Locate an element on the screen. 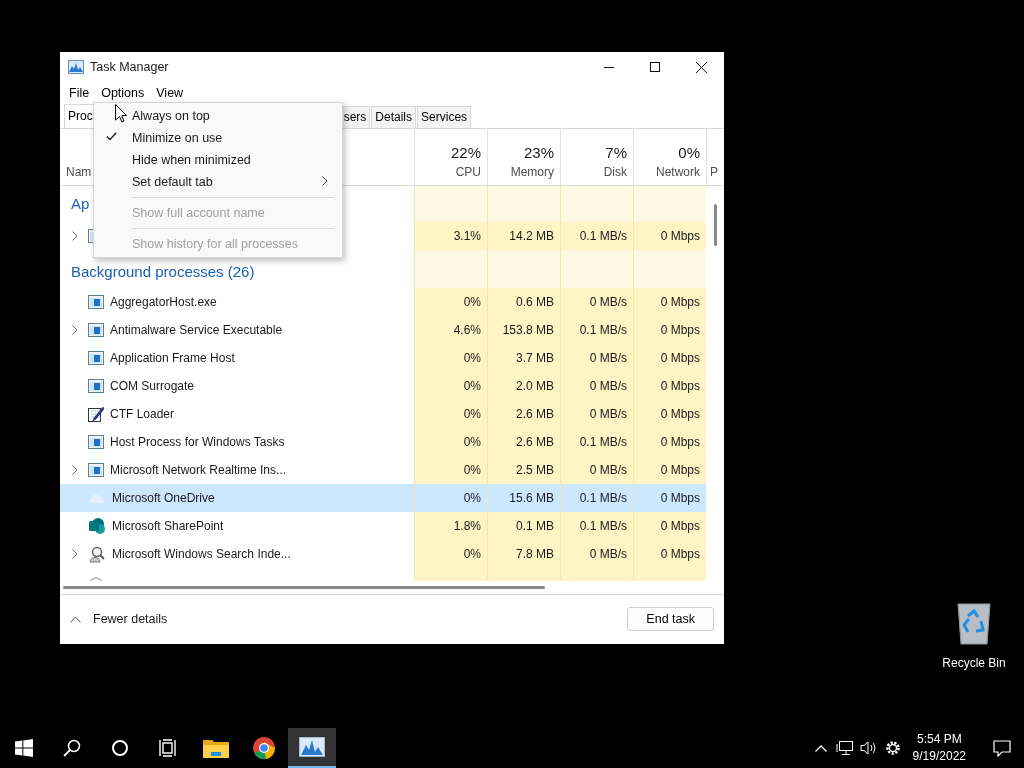  process-row: AggregatorHost.exe 0% 0.6 MB 0 MB/s 0 Mbps is located at coordinates (383, 302).